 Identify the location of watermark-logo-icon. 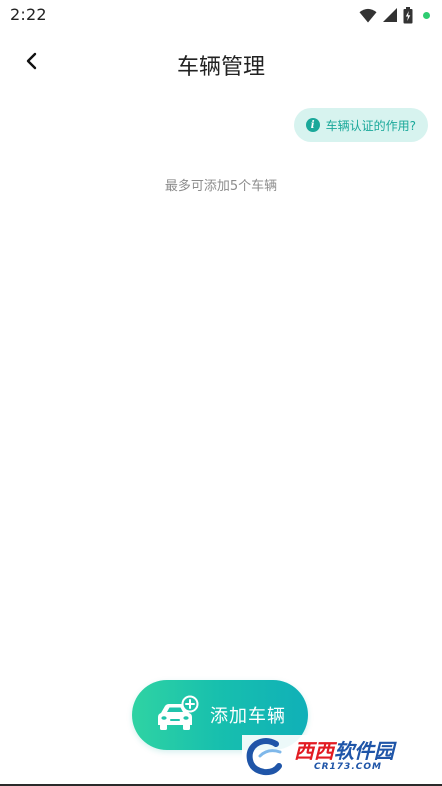
(270, 756).